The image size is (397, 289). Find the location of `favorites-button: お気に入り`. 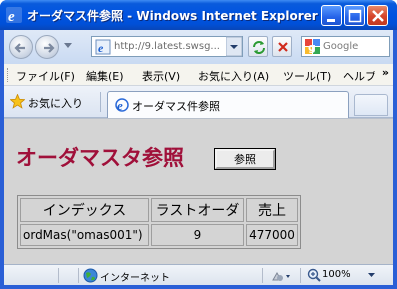

favorites-button: お気に入り is located at coordinates (48, 102).